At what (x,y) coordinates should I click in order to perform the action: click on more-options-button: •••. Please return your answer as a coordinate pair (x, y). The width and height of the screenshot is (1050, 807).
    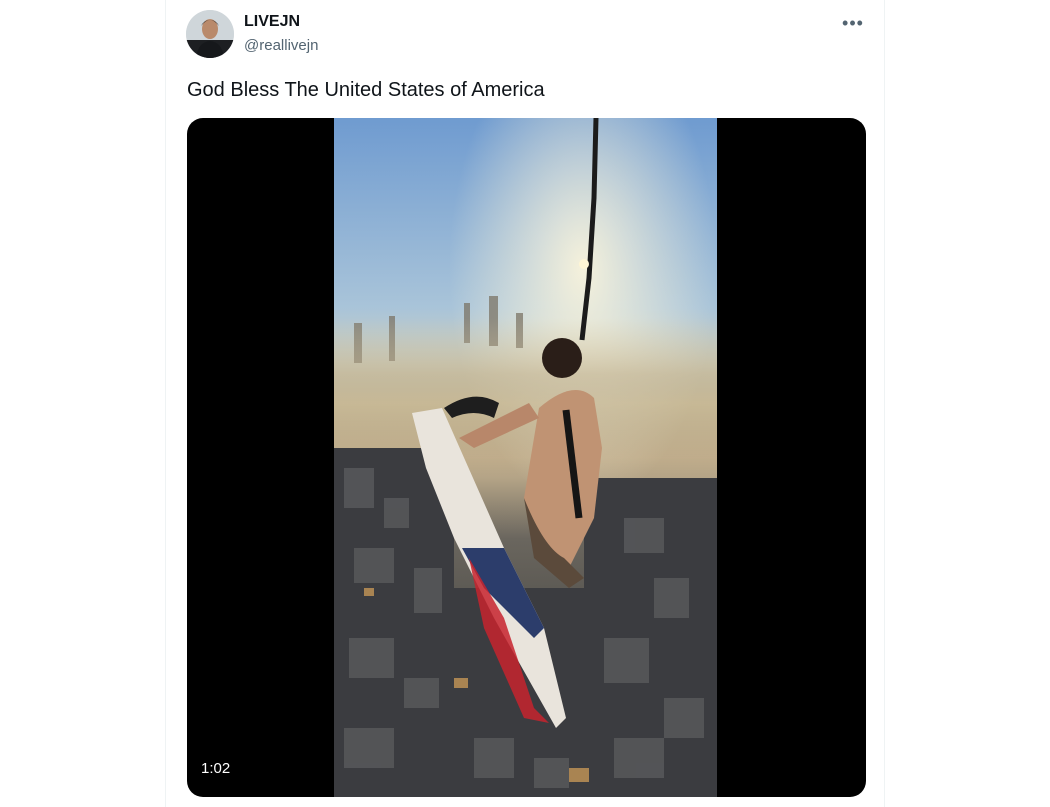
    Looking at the image, I should click on (853, 23).